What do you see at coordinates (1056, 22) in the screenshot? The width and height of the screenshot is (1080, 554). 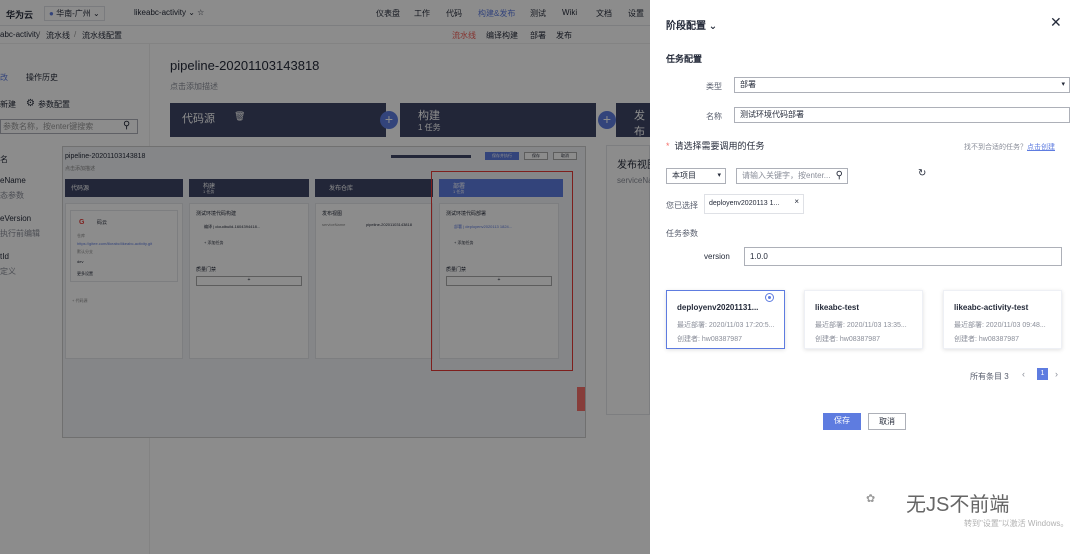 I see `close-icon: ✕` at bounding box center [1056, 22].